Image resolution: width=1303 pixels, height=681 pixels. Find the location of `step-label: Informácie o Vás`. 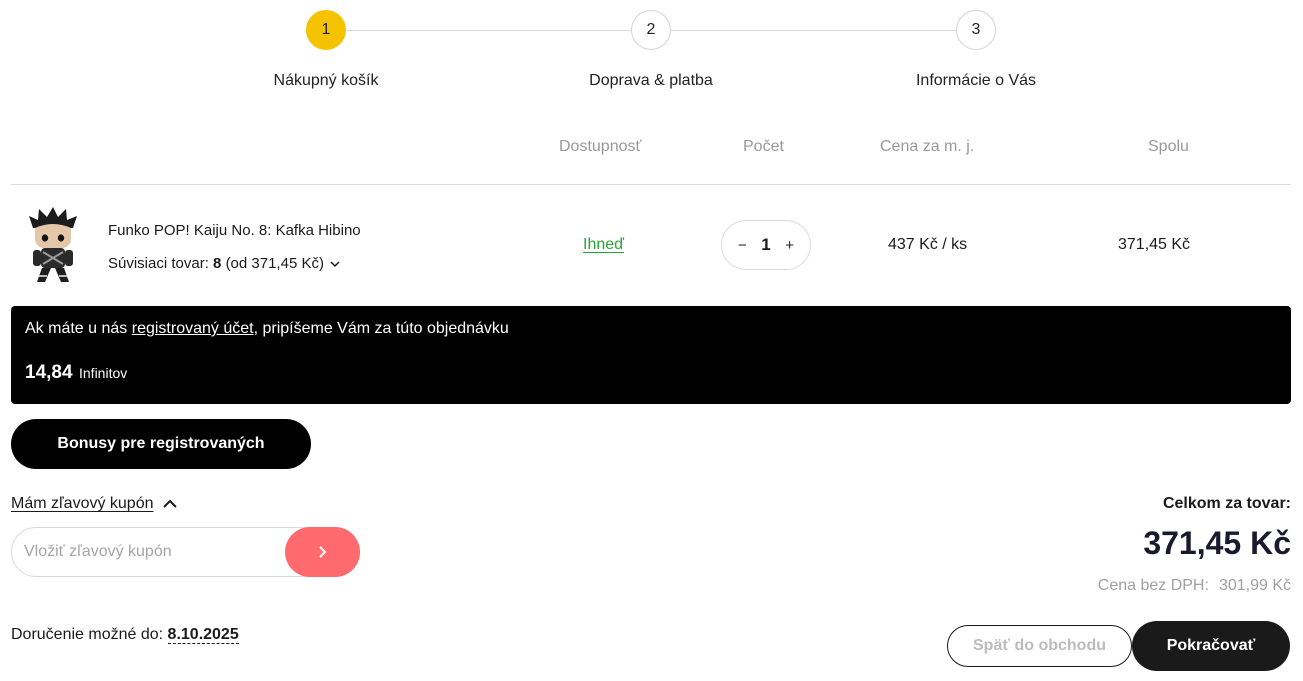

step-label: Informácie o Vás is located at coordinates (976, 80).